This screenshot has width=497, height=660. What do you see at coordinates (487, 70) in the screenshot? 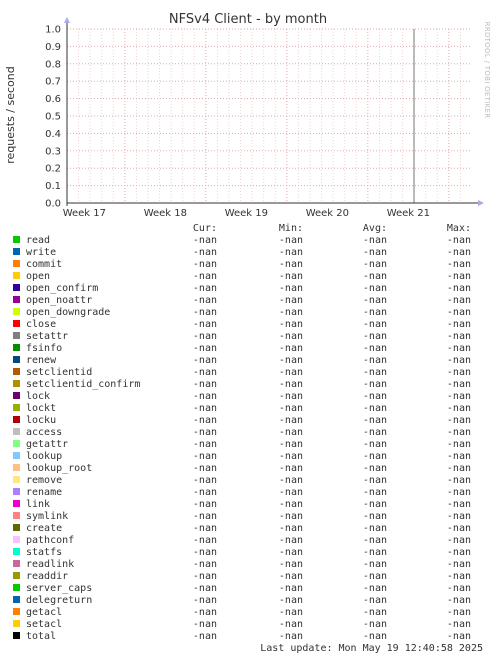
I see `watermark: RRDTOOL / TOBI OETIKER` at bounding box center [487, 70].